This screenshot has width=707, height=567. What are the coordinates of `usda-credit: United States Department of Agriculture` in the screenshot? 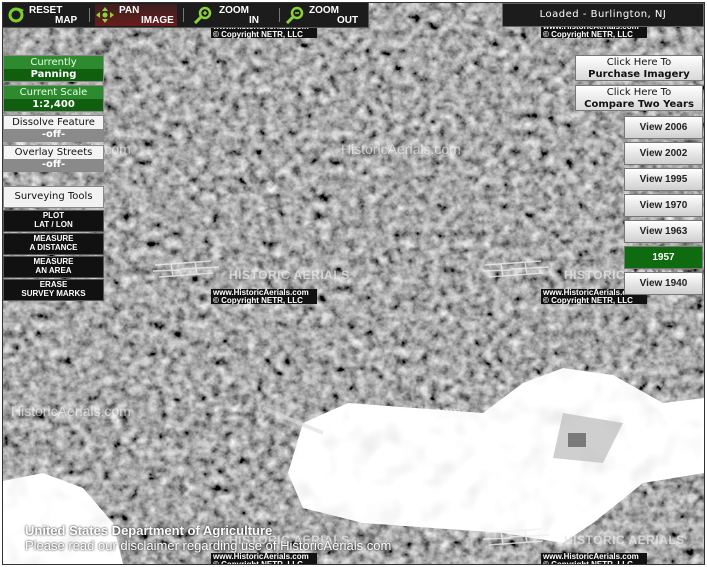 It's located at (149, 530).